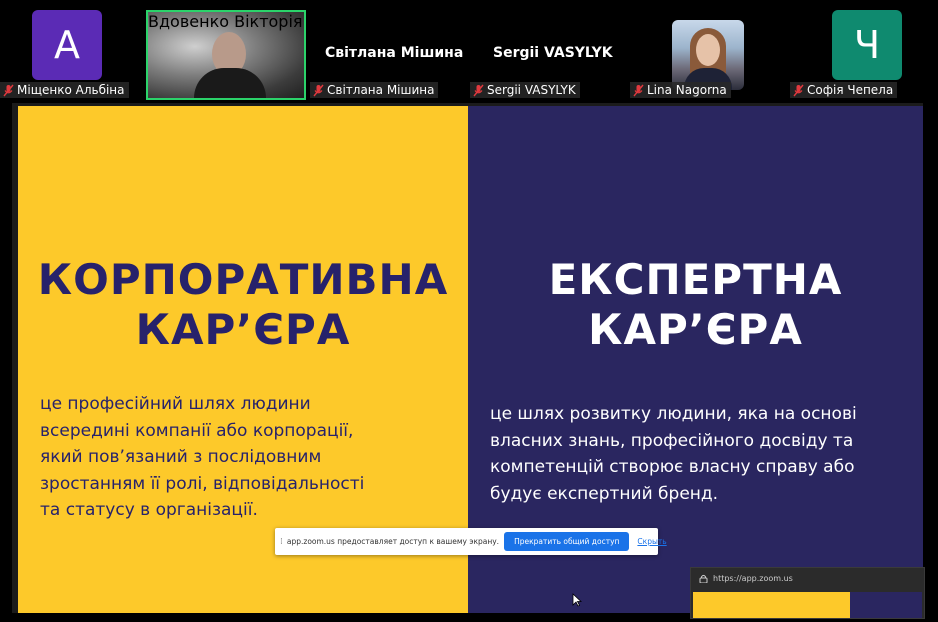 This screenshot has height=622, width=938. I want to click on mini-preview-window: https://app.zoom.us, so click(807, 593).